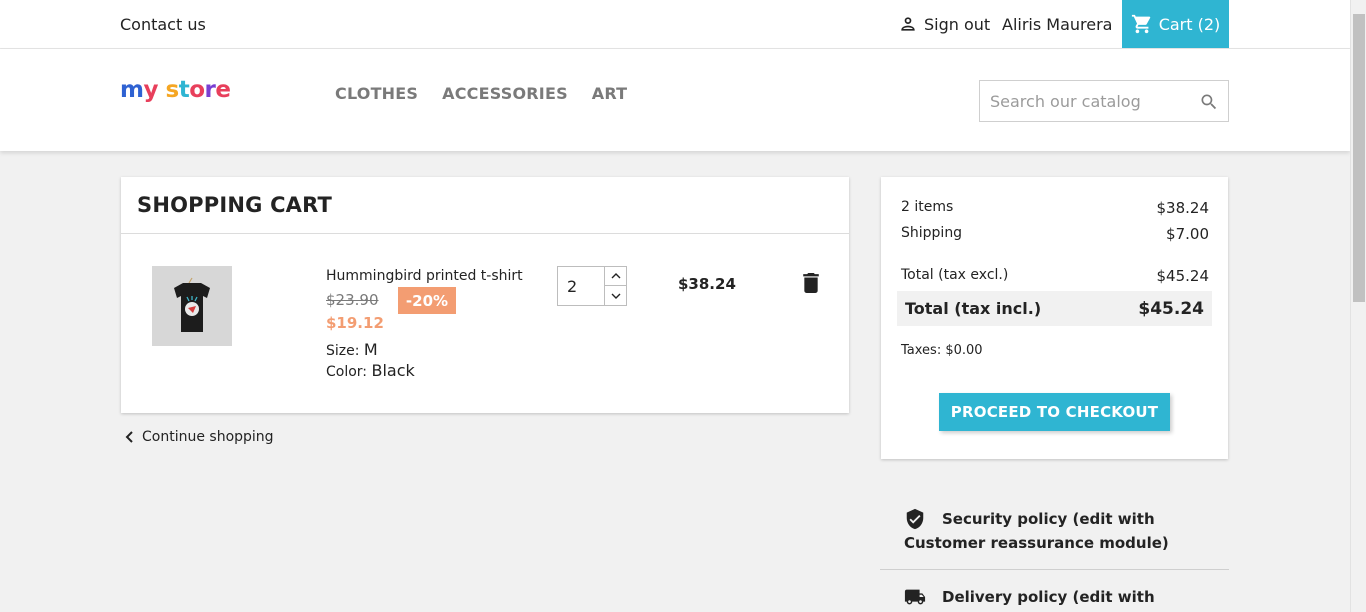 The width and height of the screenshot is (1366, 612). I want to click on summary-total-incl-row: Total (tax incl.) $45.24, so click(1054, 308).